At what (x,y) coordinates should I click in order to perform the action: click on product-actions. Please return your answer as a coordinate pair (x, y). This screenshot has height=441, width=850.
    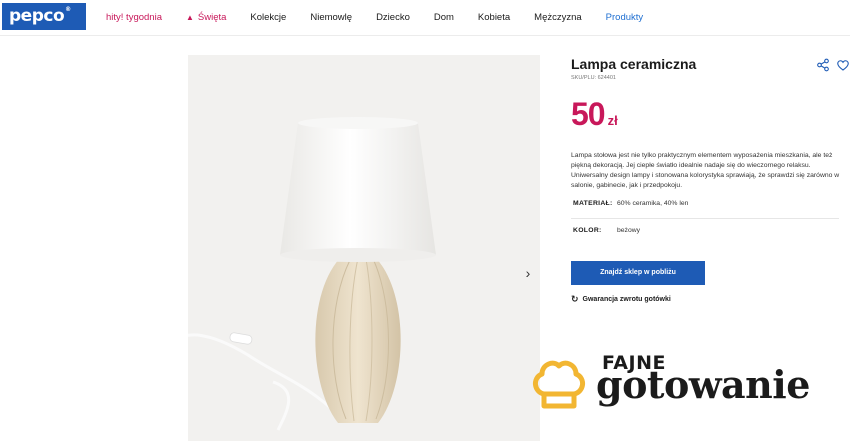
    Looking at the image, I should click on (830, 65).